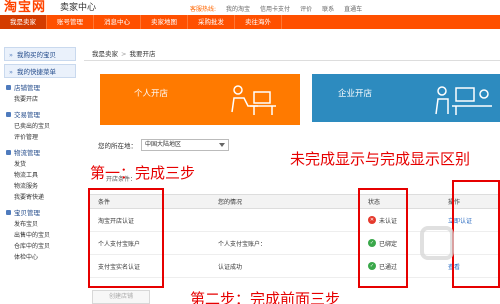 The width and height of the screenshot is (500, 304). I want to click on nav-tab-messages: 消息中心, so click(117, 22).